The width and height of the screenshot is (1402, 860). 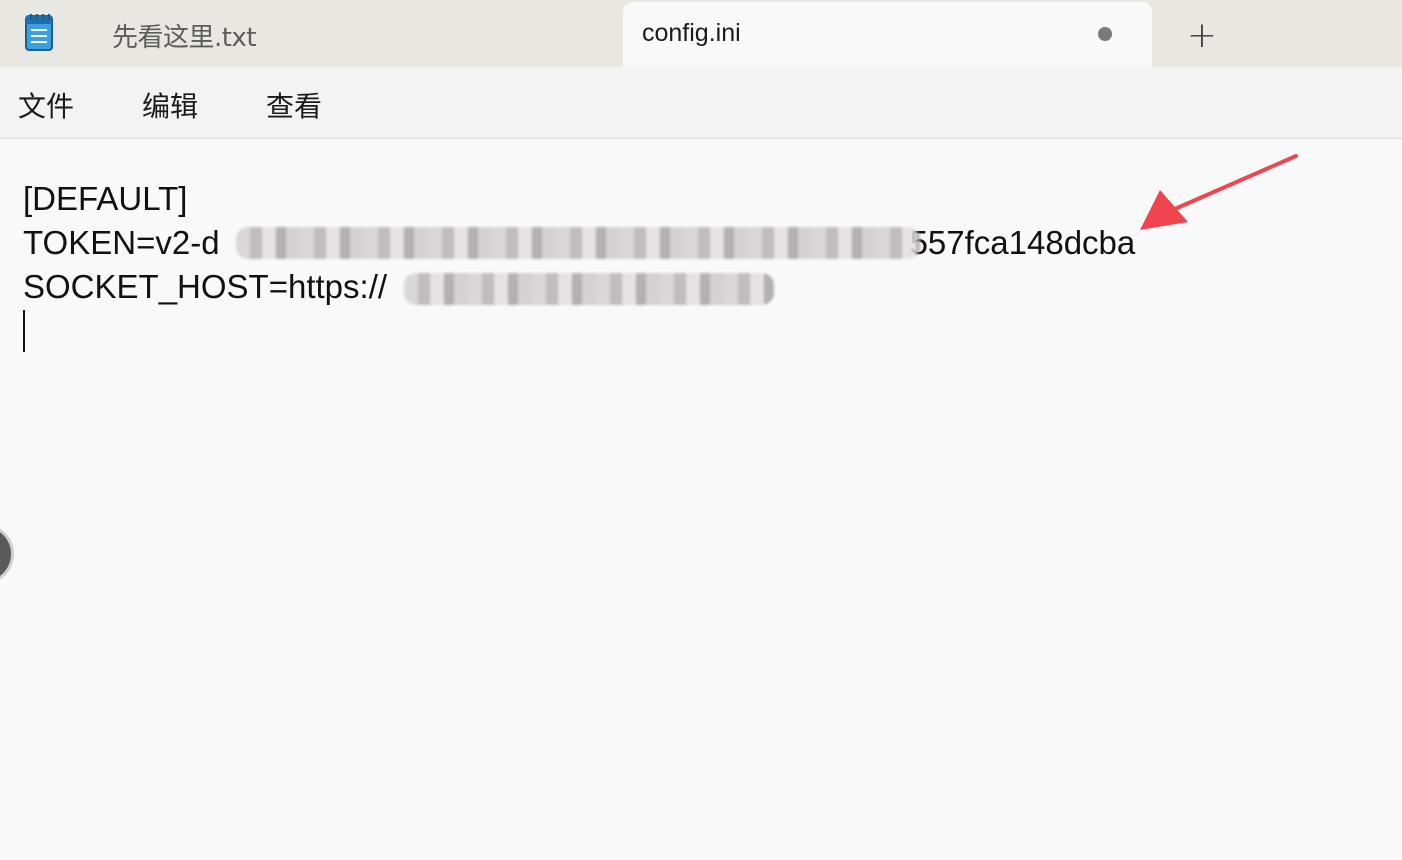 What do you see at coordinates (1105, 34) in the screenshot?
I see `unsaved-dot-icon` at bounding box center [1105, 34].